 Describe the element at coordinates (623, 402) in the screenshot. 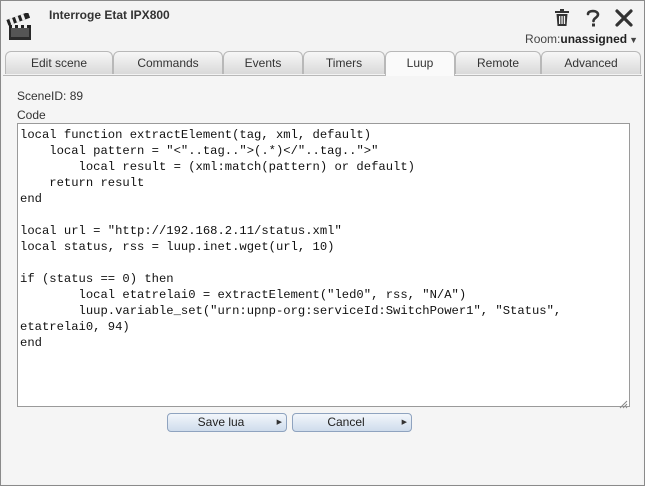

I see `resize-grip-icon` at that location.